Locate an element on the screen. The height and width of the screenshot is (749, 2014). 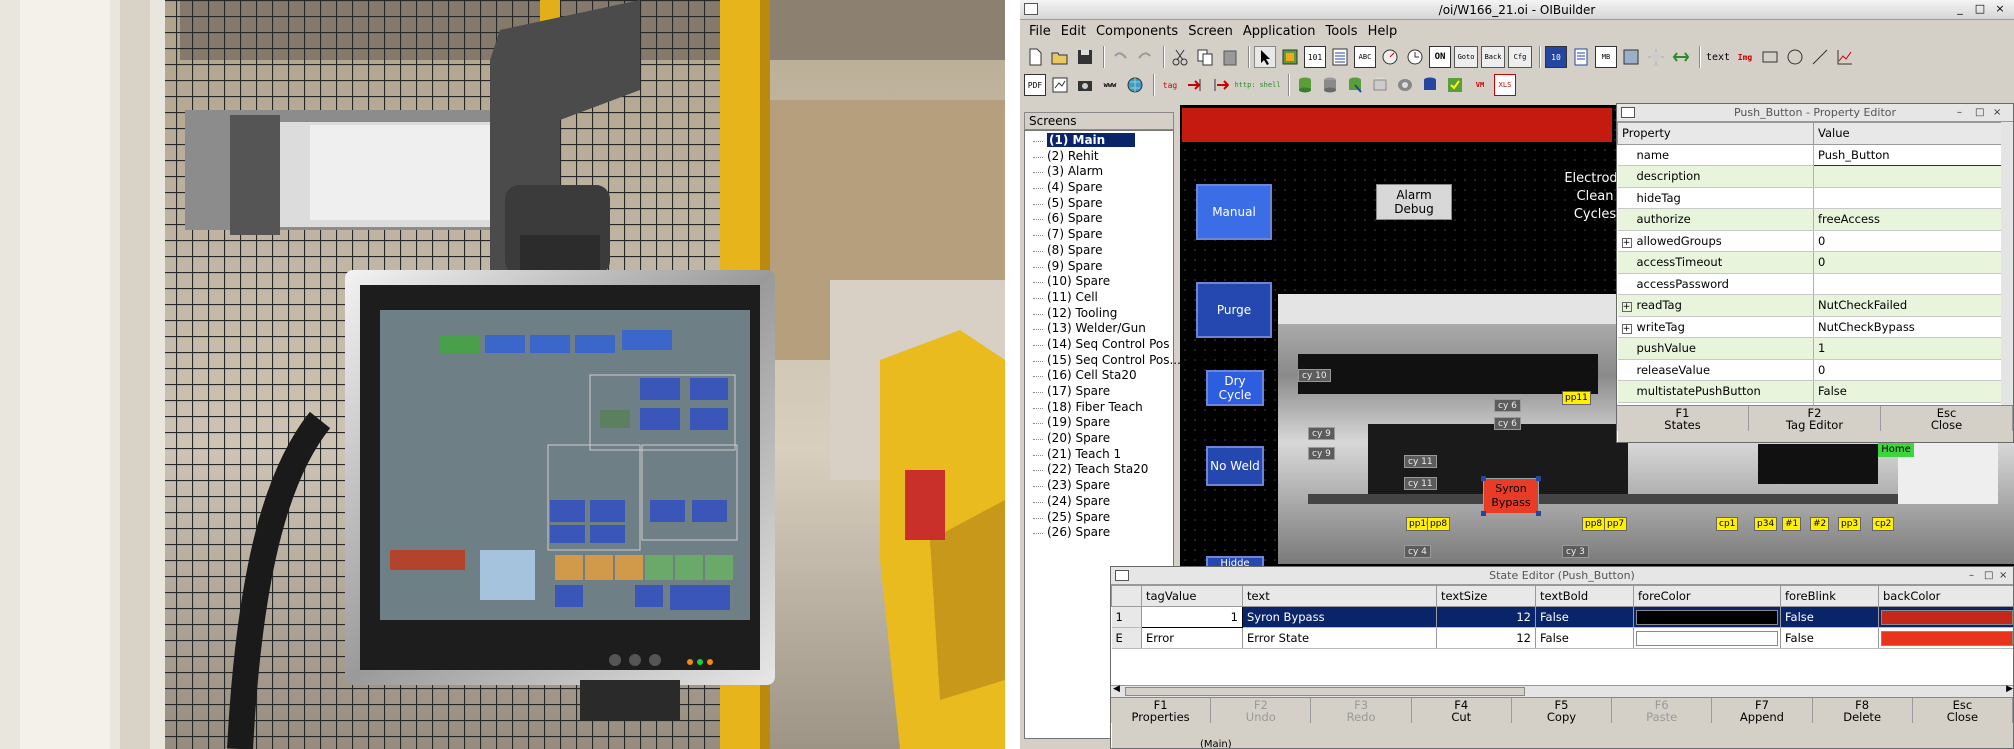
vm-icon: VM is located at coordinates (1480, 85).